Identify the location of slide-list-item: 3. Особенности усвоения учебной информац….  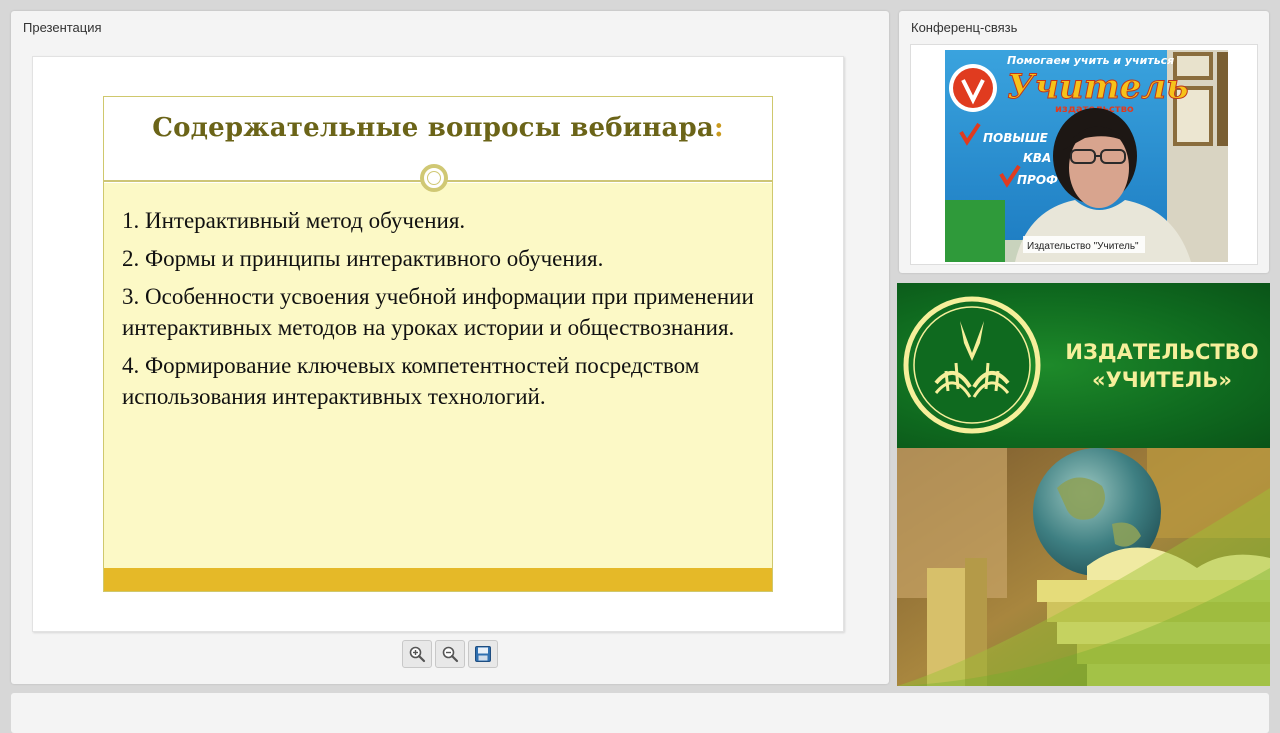
(438, 312).